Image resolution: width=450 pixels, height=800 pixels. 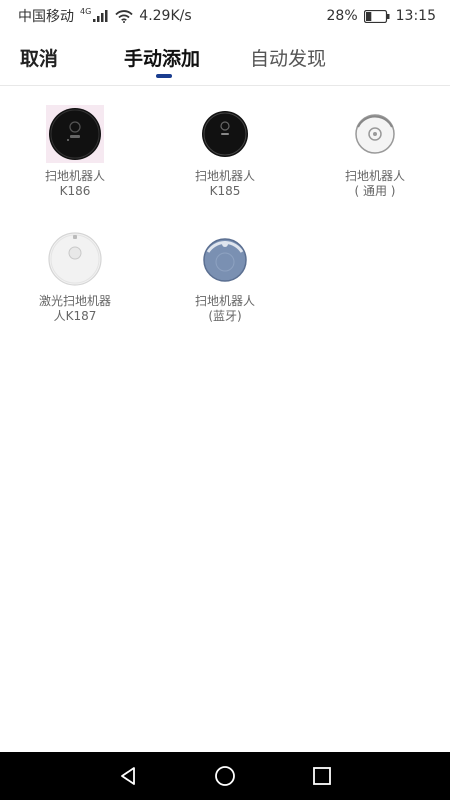 What do you see at coordinates (224, 183) in the screenshot?
I see `device-label: 扫地机器人 K185` at bounding box center [224, 183].